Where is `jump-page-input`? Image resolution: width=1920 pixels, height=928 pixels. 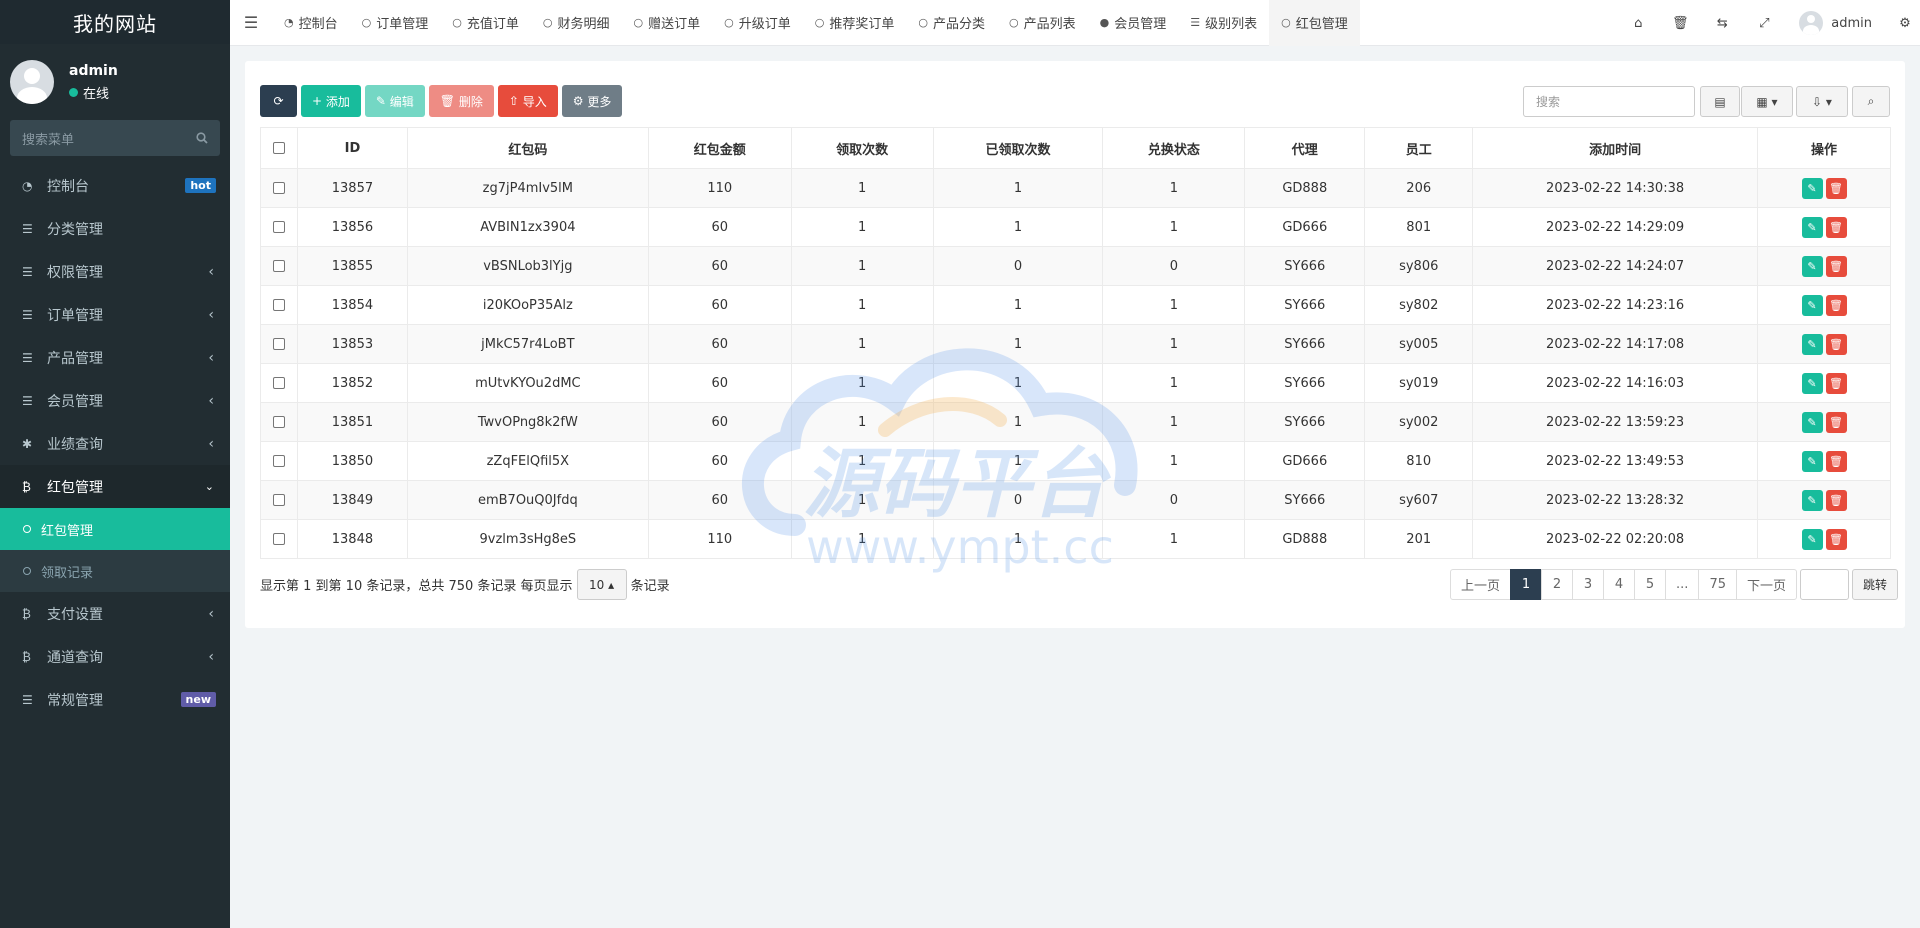 jump-page-input is located at coordinates (1824, 584).